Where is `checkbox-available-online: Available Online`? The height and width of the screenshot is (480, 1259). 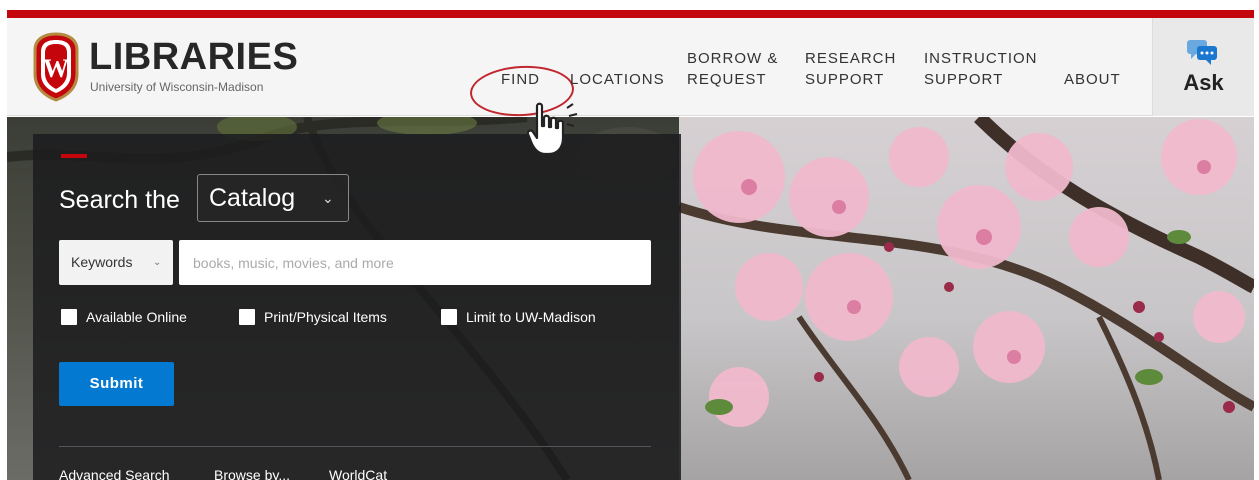
checkbox-available-online: Available Online is located at coordinates (124, 317).